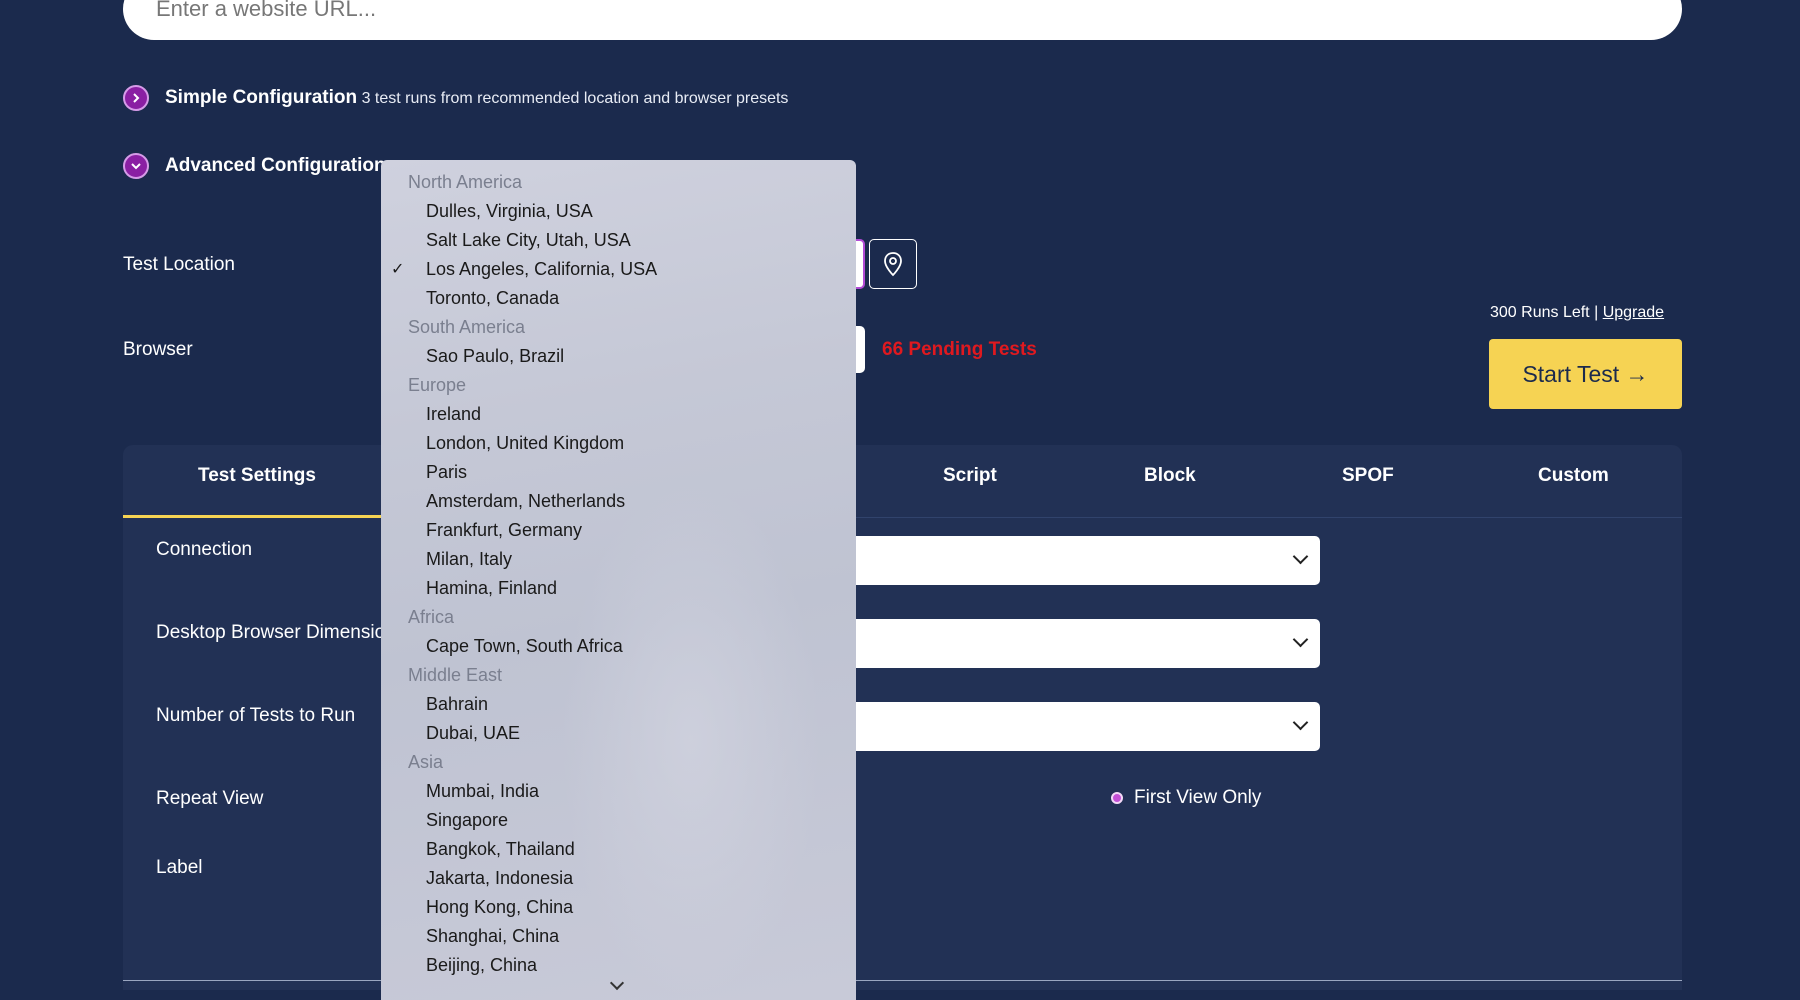  I want to click on runs-left-text: 300 Runs Left |, so click(1544, 312).